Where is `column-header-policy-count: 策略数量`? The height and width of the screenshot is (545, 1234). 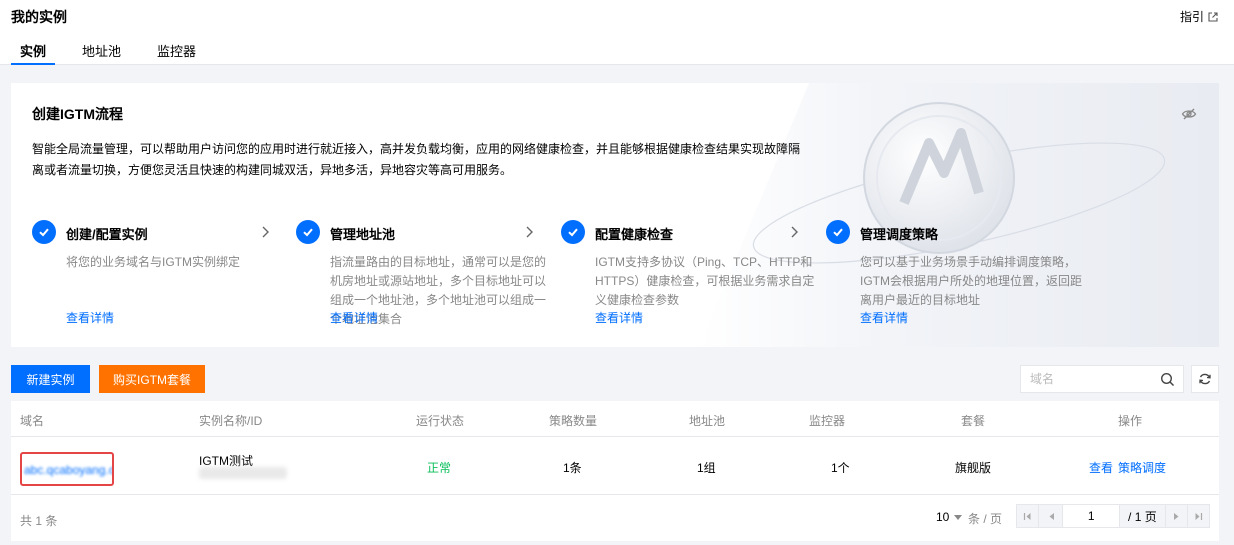 column-header-policy-count: 策略数量 is located at coordinates (573, 421).